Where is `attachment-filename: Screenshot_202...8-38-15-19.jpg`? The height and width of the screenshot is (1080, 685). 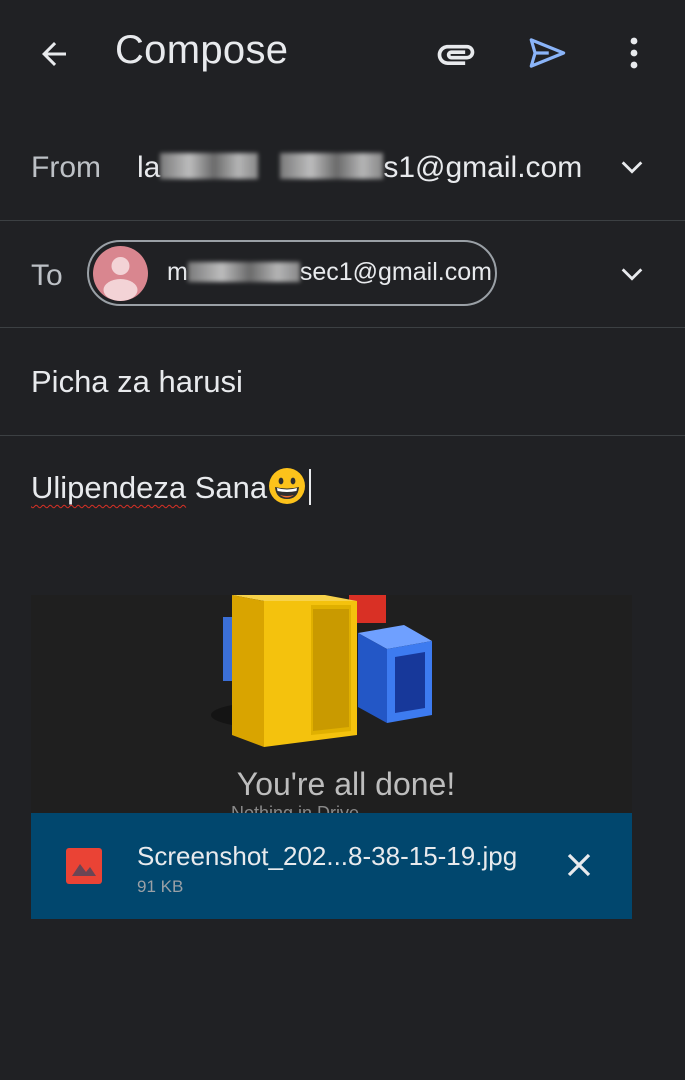
attachment-filename: Screenshot_202...8-38-15-19.jpg is located at coordinates (327, 856).